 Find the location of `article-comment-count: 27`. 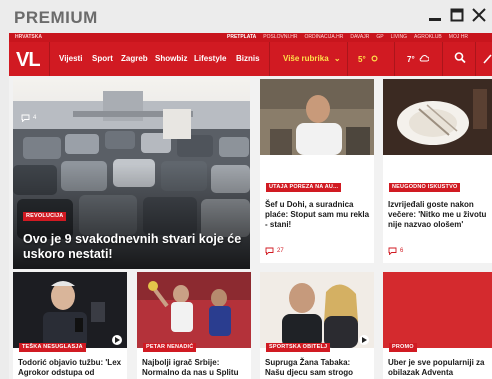

article-comment-count: 27 is located at coordinates (274, 251).